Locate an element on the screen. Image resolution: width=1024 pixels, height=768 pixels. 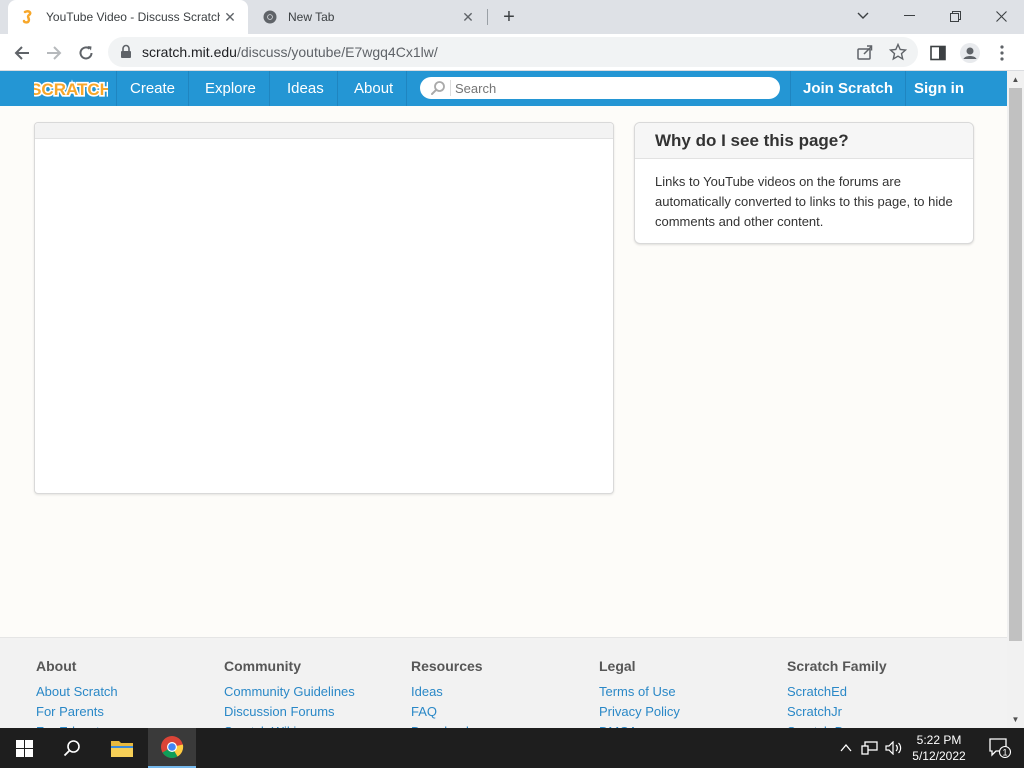
lock-icon is located at coordinates (127, 52).